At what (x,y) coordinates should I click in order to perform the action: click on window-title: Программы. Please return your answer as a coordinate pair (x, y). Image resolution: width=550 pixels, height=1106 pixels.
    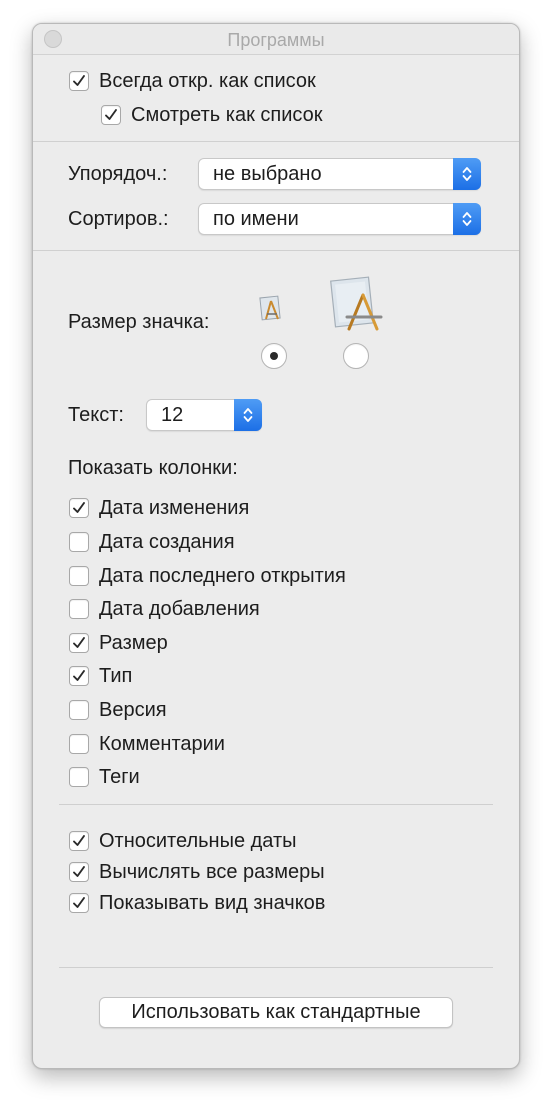
    Looking at the image, I should click on (276, 40).